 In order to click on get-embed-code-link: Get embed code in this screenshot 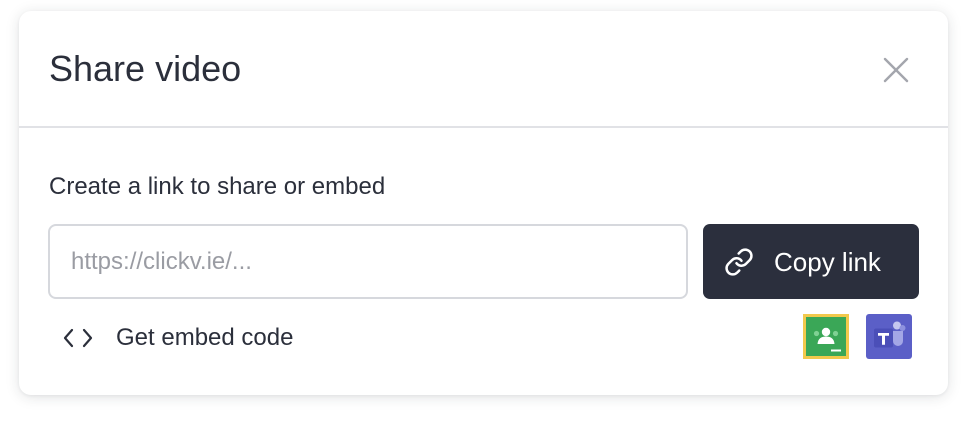, I will do `click(178, 338)`.